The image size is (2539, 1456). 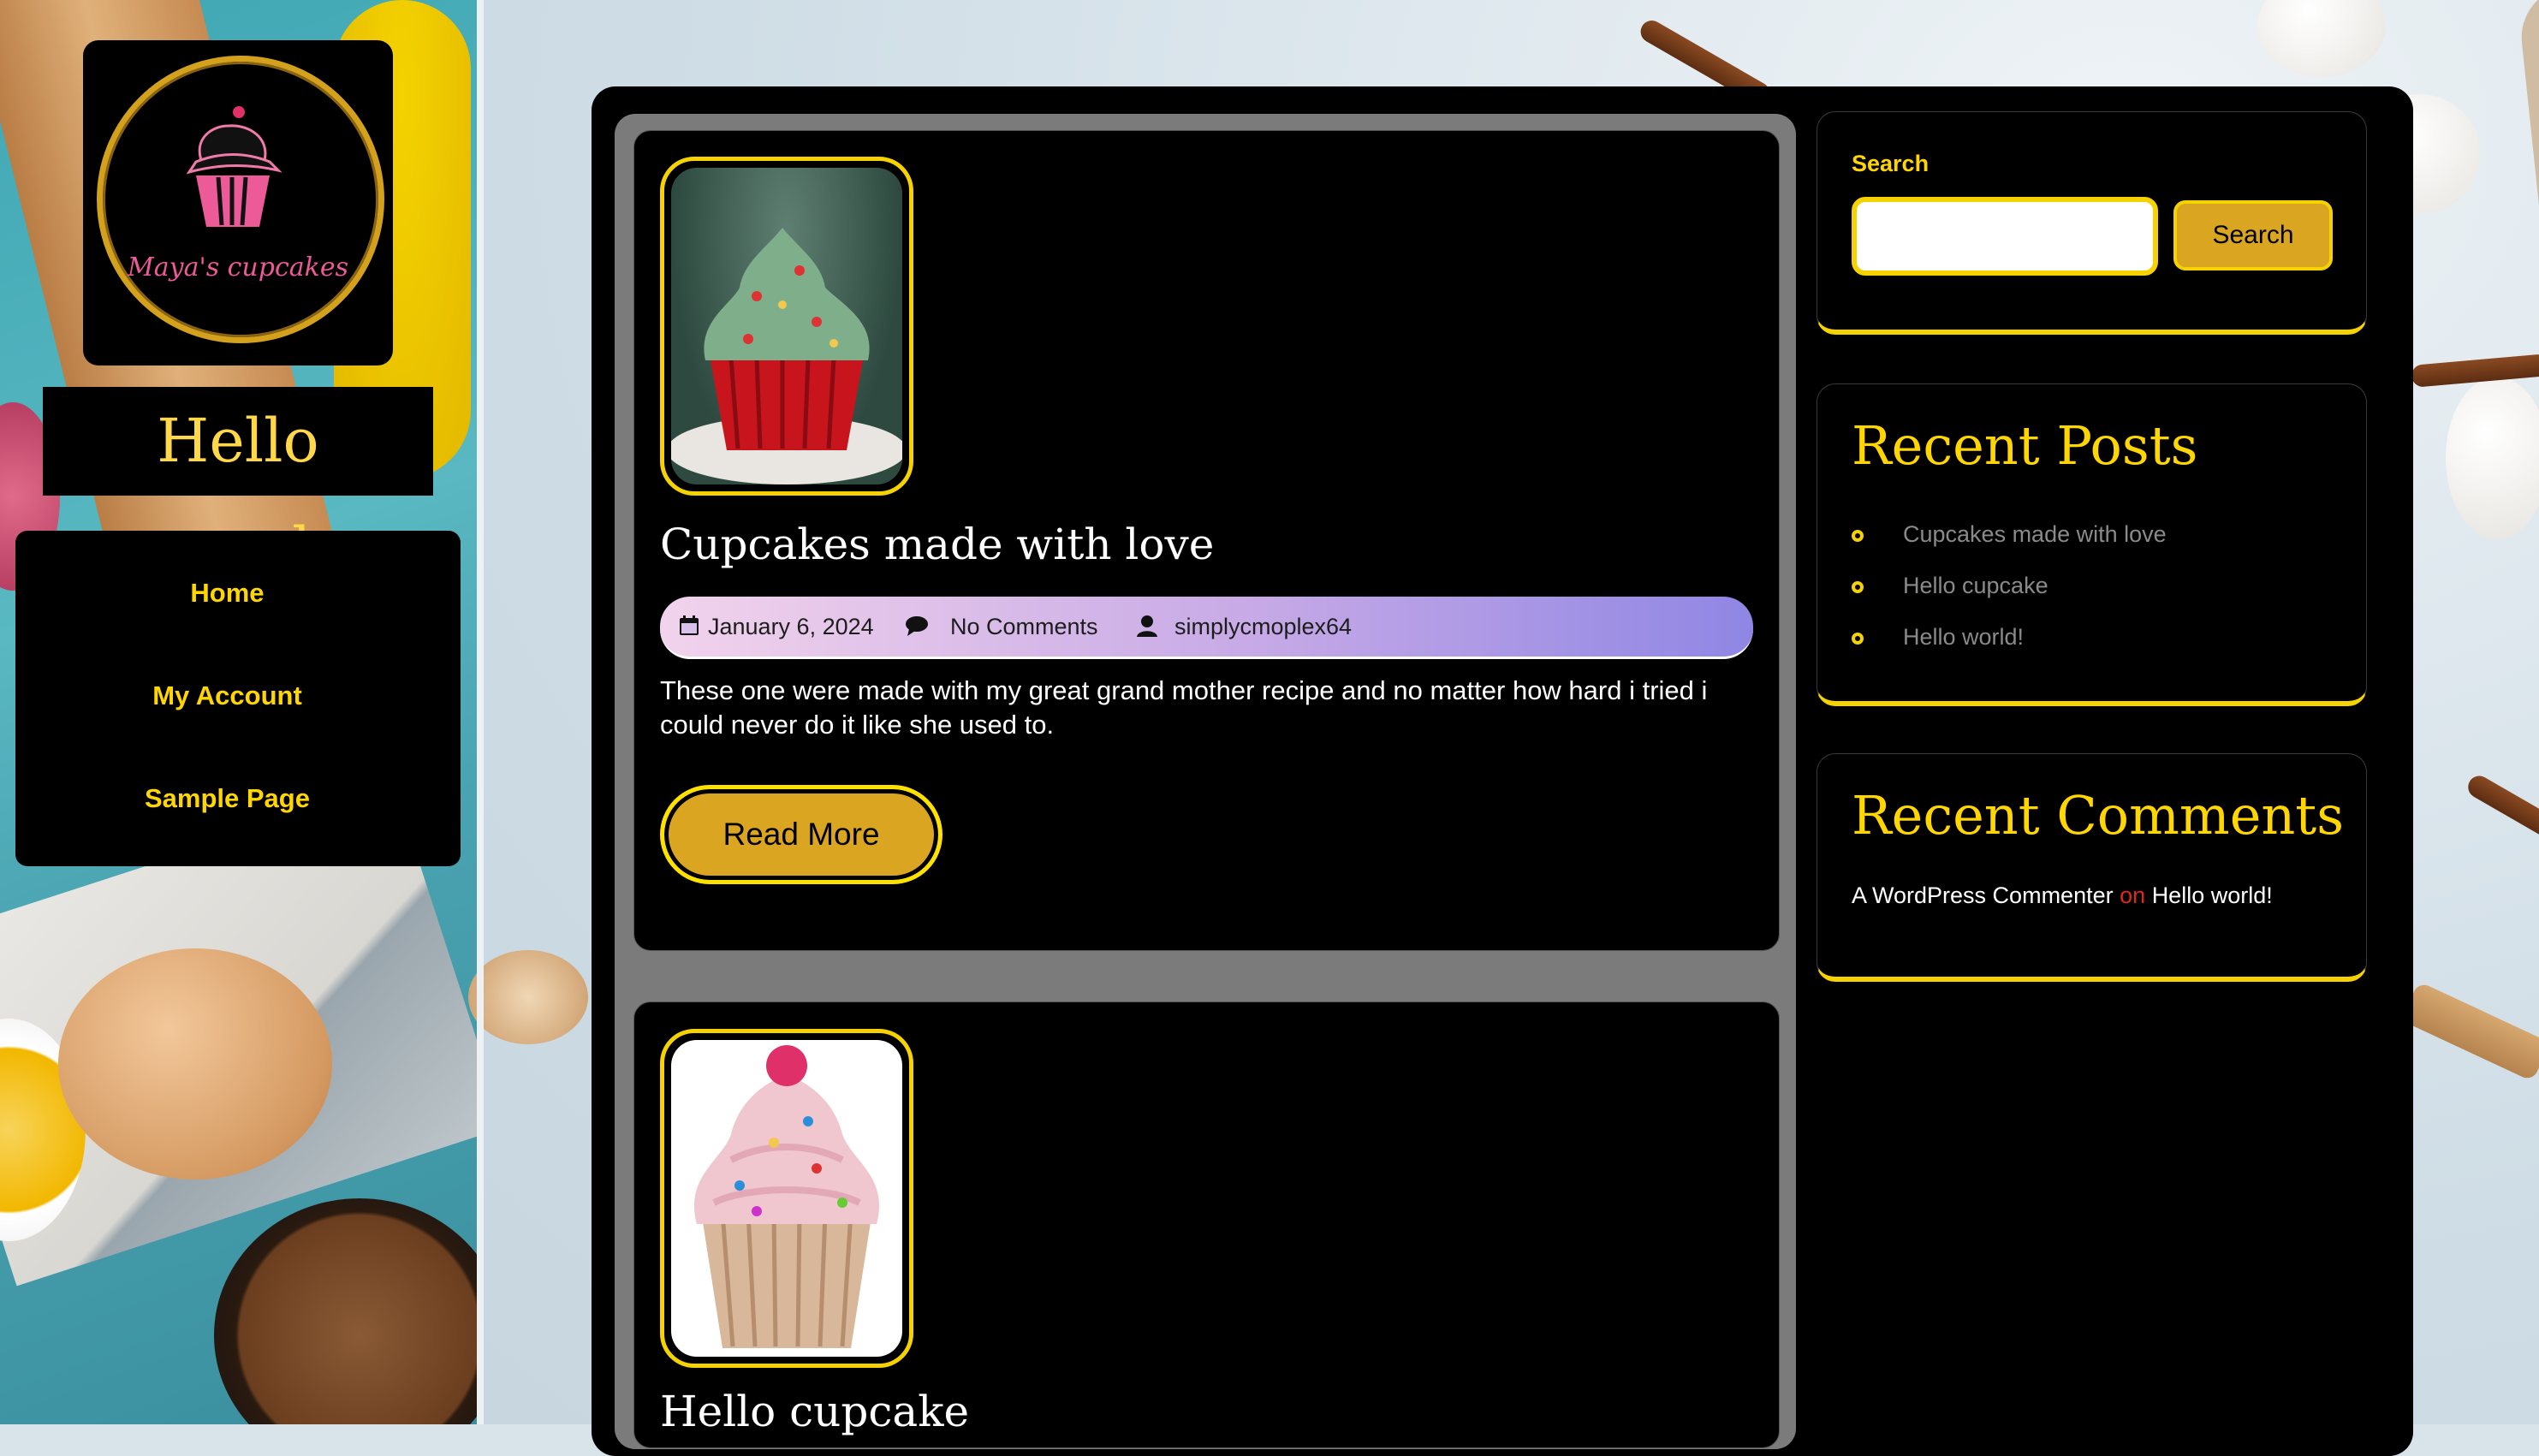 I want to click on recent-comments-title: Recent Comments, so click(x=2098, y=815).